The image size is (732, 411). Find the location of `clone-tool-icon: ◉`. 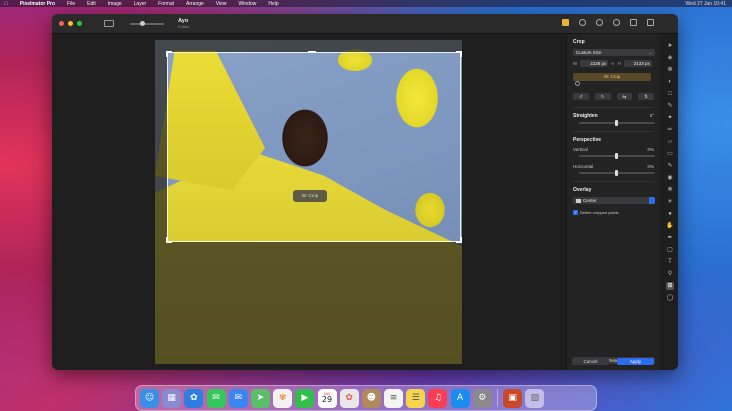

clone-tool-icon: ◉ is located at coordinates (670, 178).